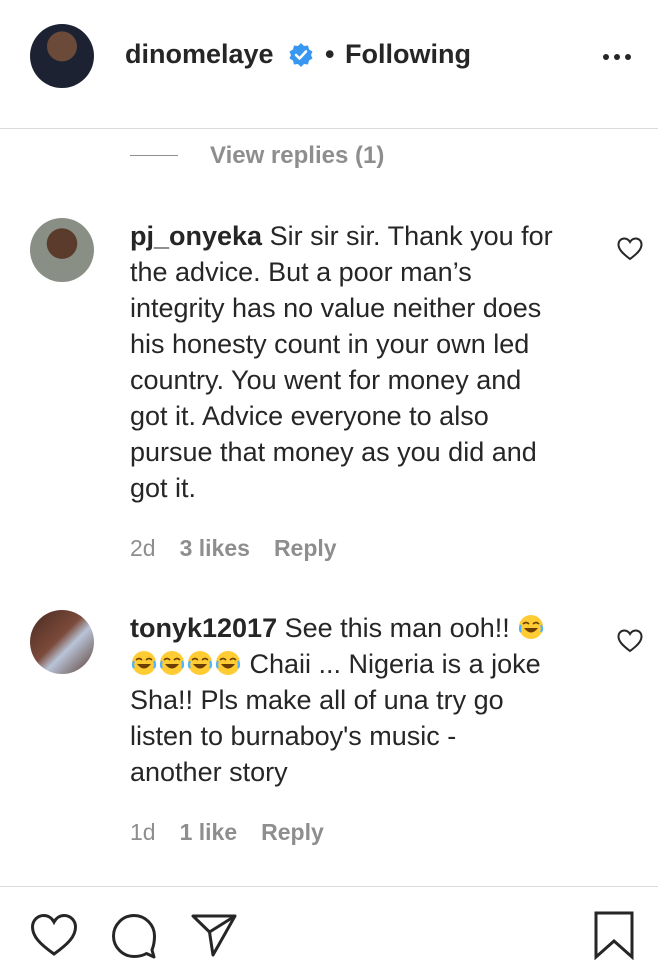 The image size is (658, 970). What do you see at coordinates (199, 54) in the screenshot?
I see `profile-username: dinomelaye` at bounding box center [199, 54].